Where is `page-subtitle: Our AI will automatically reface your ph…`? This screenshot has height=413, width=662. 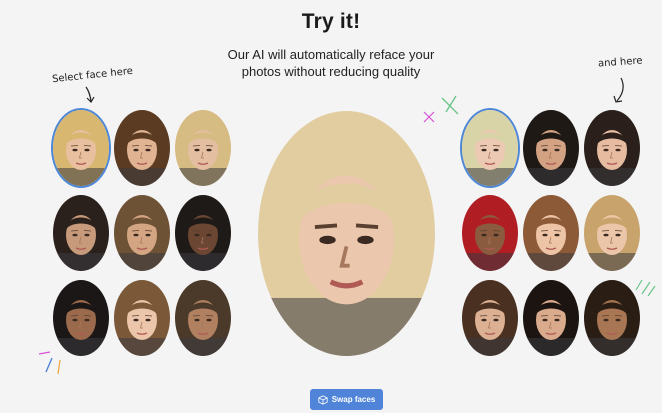 page-subtitle: Our AI will automatically reface your ph… is located at coordinates (331, 63).